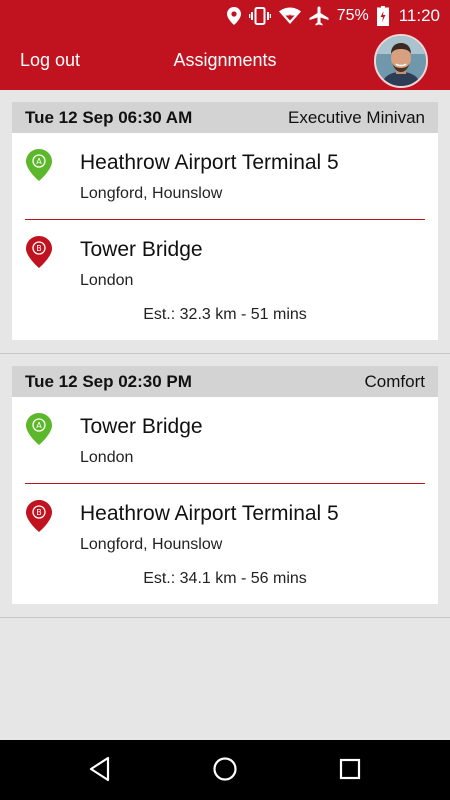 This screenshot has height=800, width=450. Describe the element at coordinates (100, 771) in the screenshot. I see `back-icon` at that location.